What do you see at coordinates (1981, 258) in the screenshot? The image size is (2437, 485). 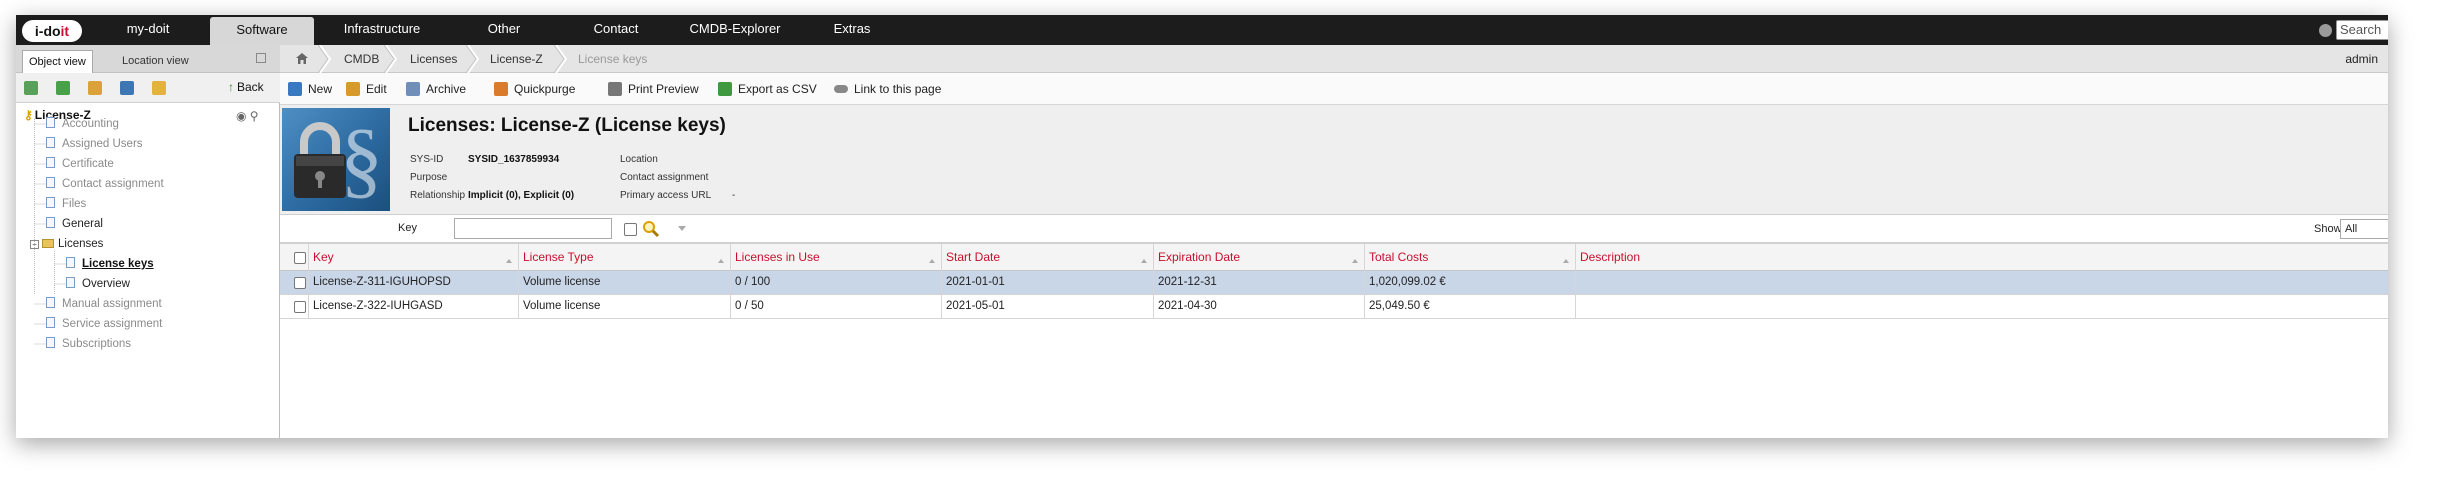 I see `column-header-description: Description` at bounding box center [1981, 258].